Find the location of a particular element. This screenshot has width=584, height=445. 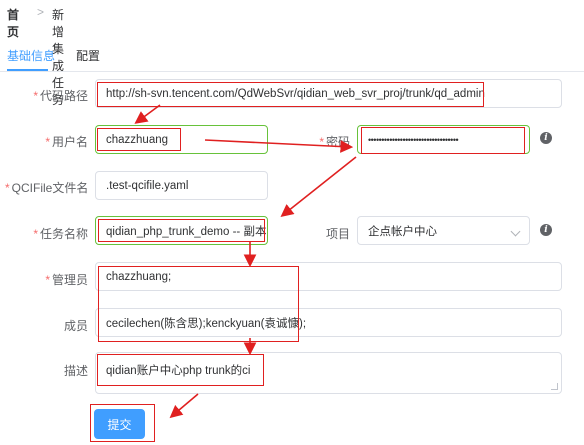

password-info-icon: i is located at coordinates (546, 138).